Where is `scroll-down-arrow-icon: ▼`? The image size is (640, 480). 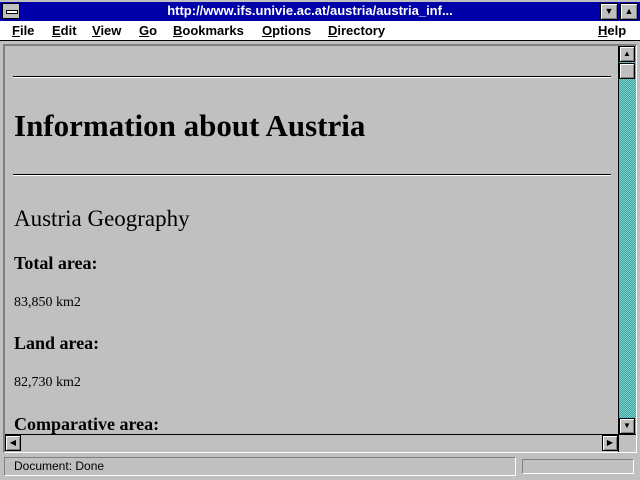 scroll-down-arrow-icon: ▼ is located at coordinates (627, 426).